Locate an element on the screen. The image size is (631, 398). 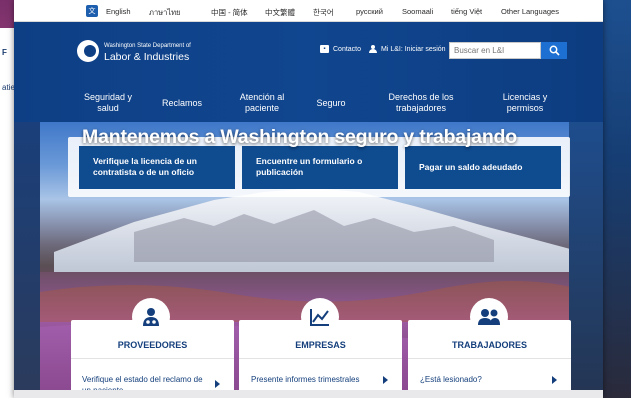
language-link-vietnamese: tiếng Việt is located at coordinates (466, 11).